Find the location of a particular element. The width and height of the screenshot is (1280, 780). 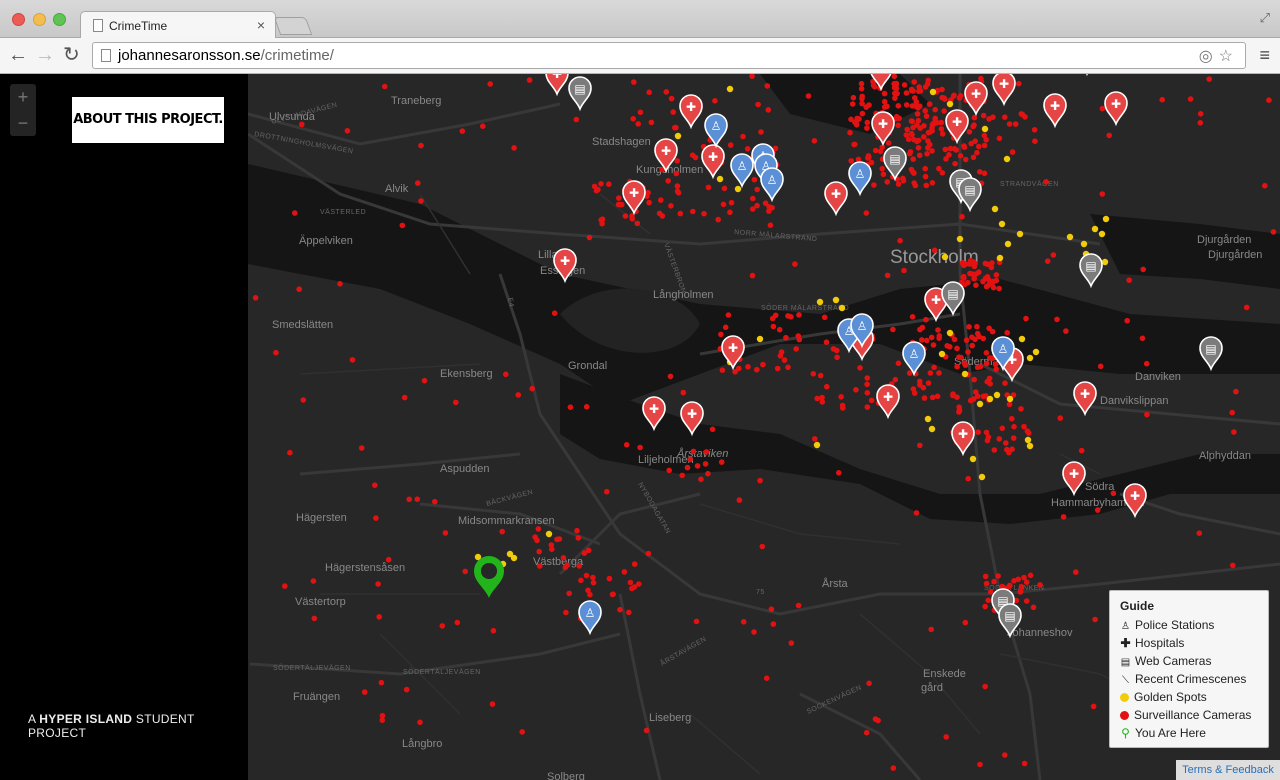

maximize-window-button is located at coordinates (59, 19).